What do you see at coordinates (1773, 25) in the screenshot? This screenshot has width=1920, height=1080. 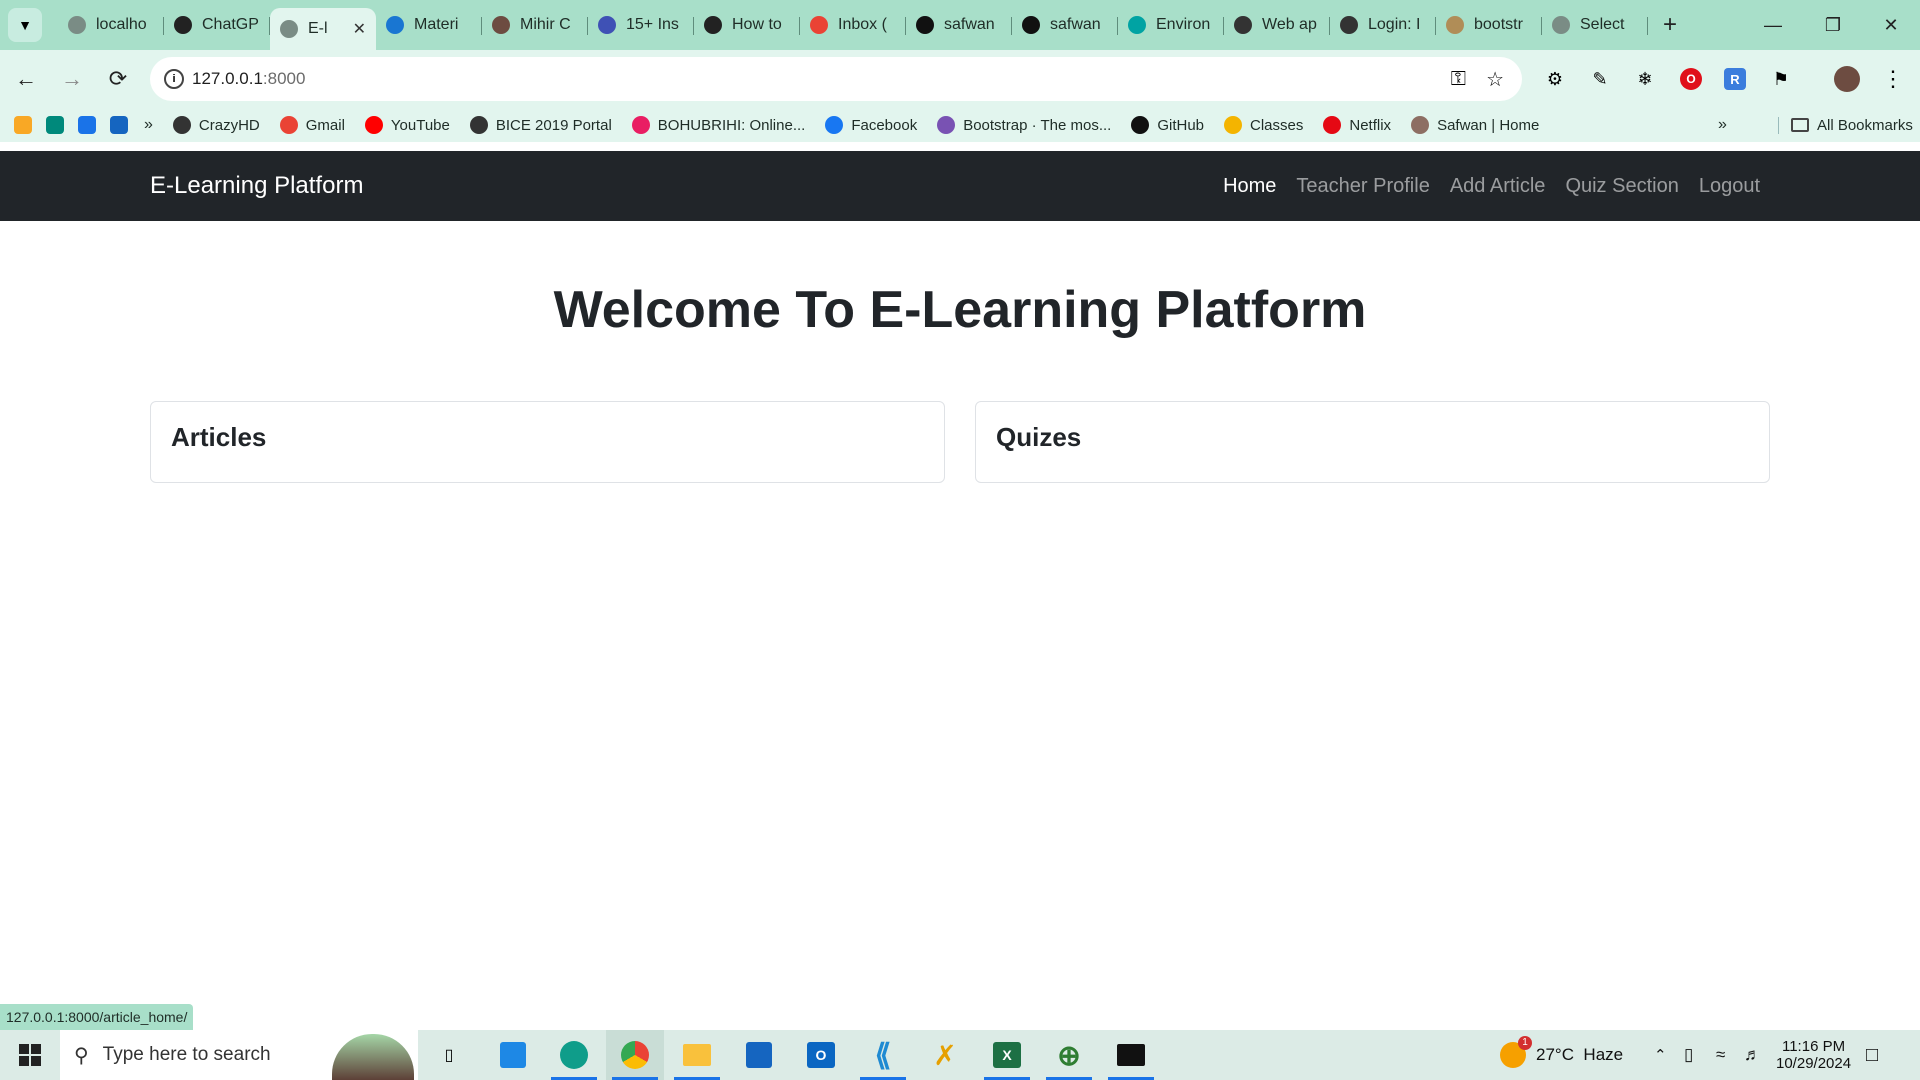 I see `minimize-button: —` at bounding box center [1773, 25].